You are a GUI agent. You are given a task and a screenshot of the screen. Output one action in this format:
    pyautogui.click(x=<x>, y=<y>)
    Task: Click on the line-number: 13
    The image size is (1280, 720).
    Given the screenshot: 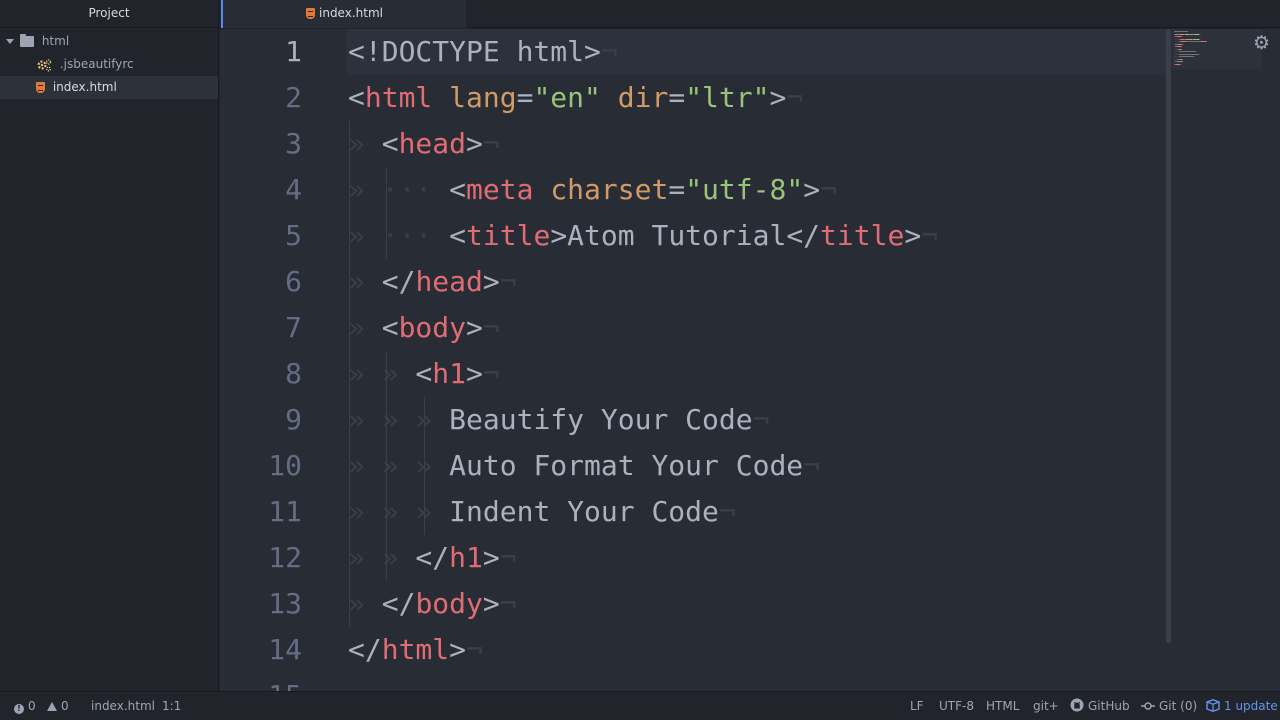 What is the action you would take?
    pyautogui.click(x=262, y=604)
    